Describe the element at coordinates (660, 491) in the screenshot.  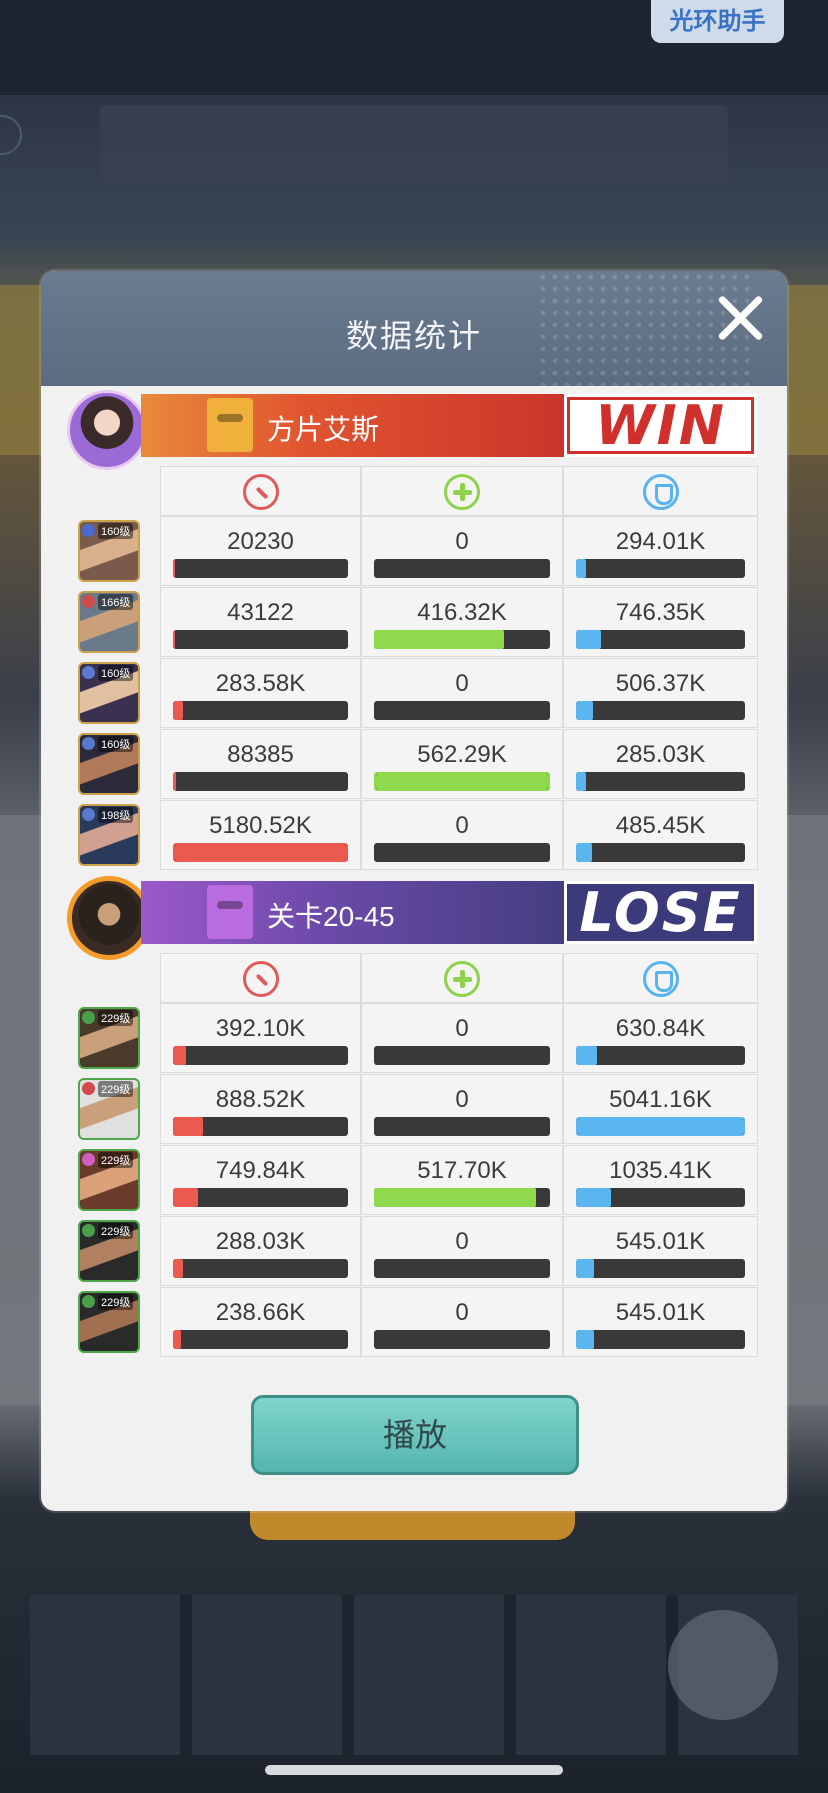
I see `defense-header` at that location.